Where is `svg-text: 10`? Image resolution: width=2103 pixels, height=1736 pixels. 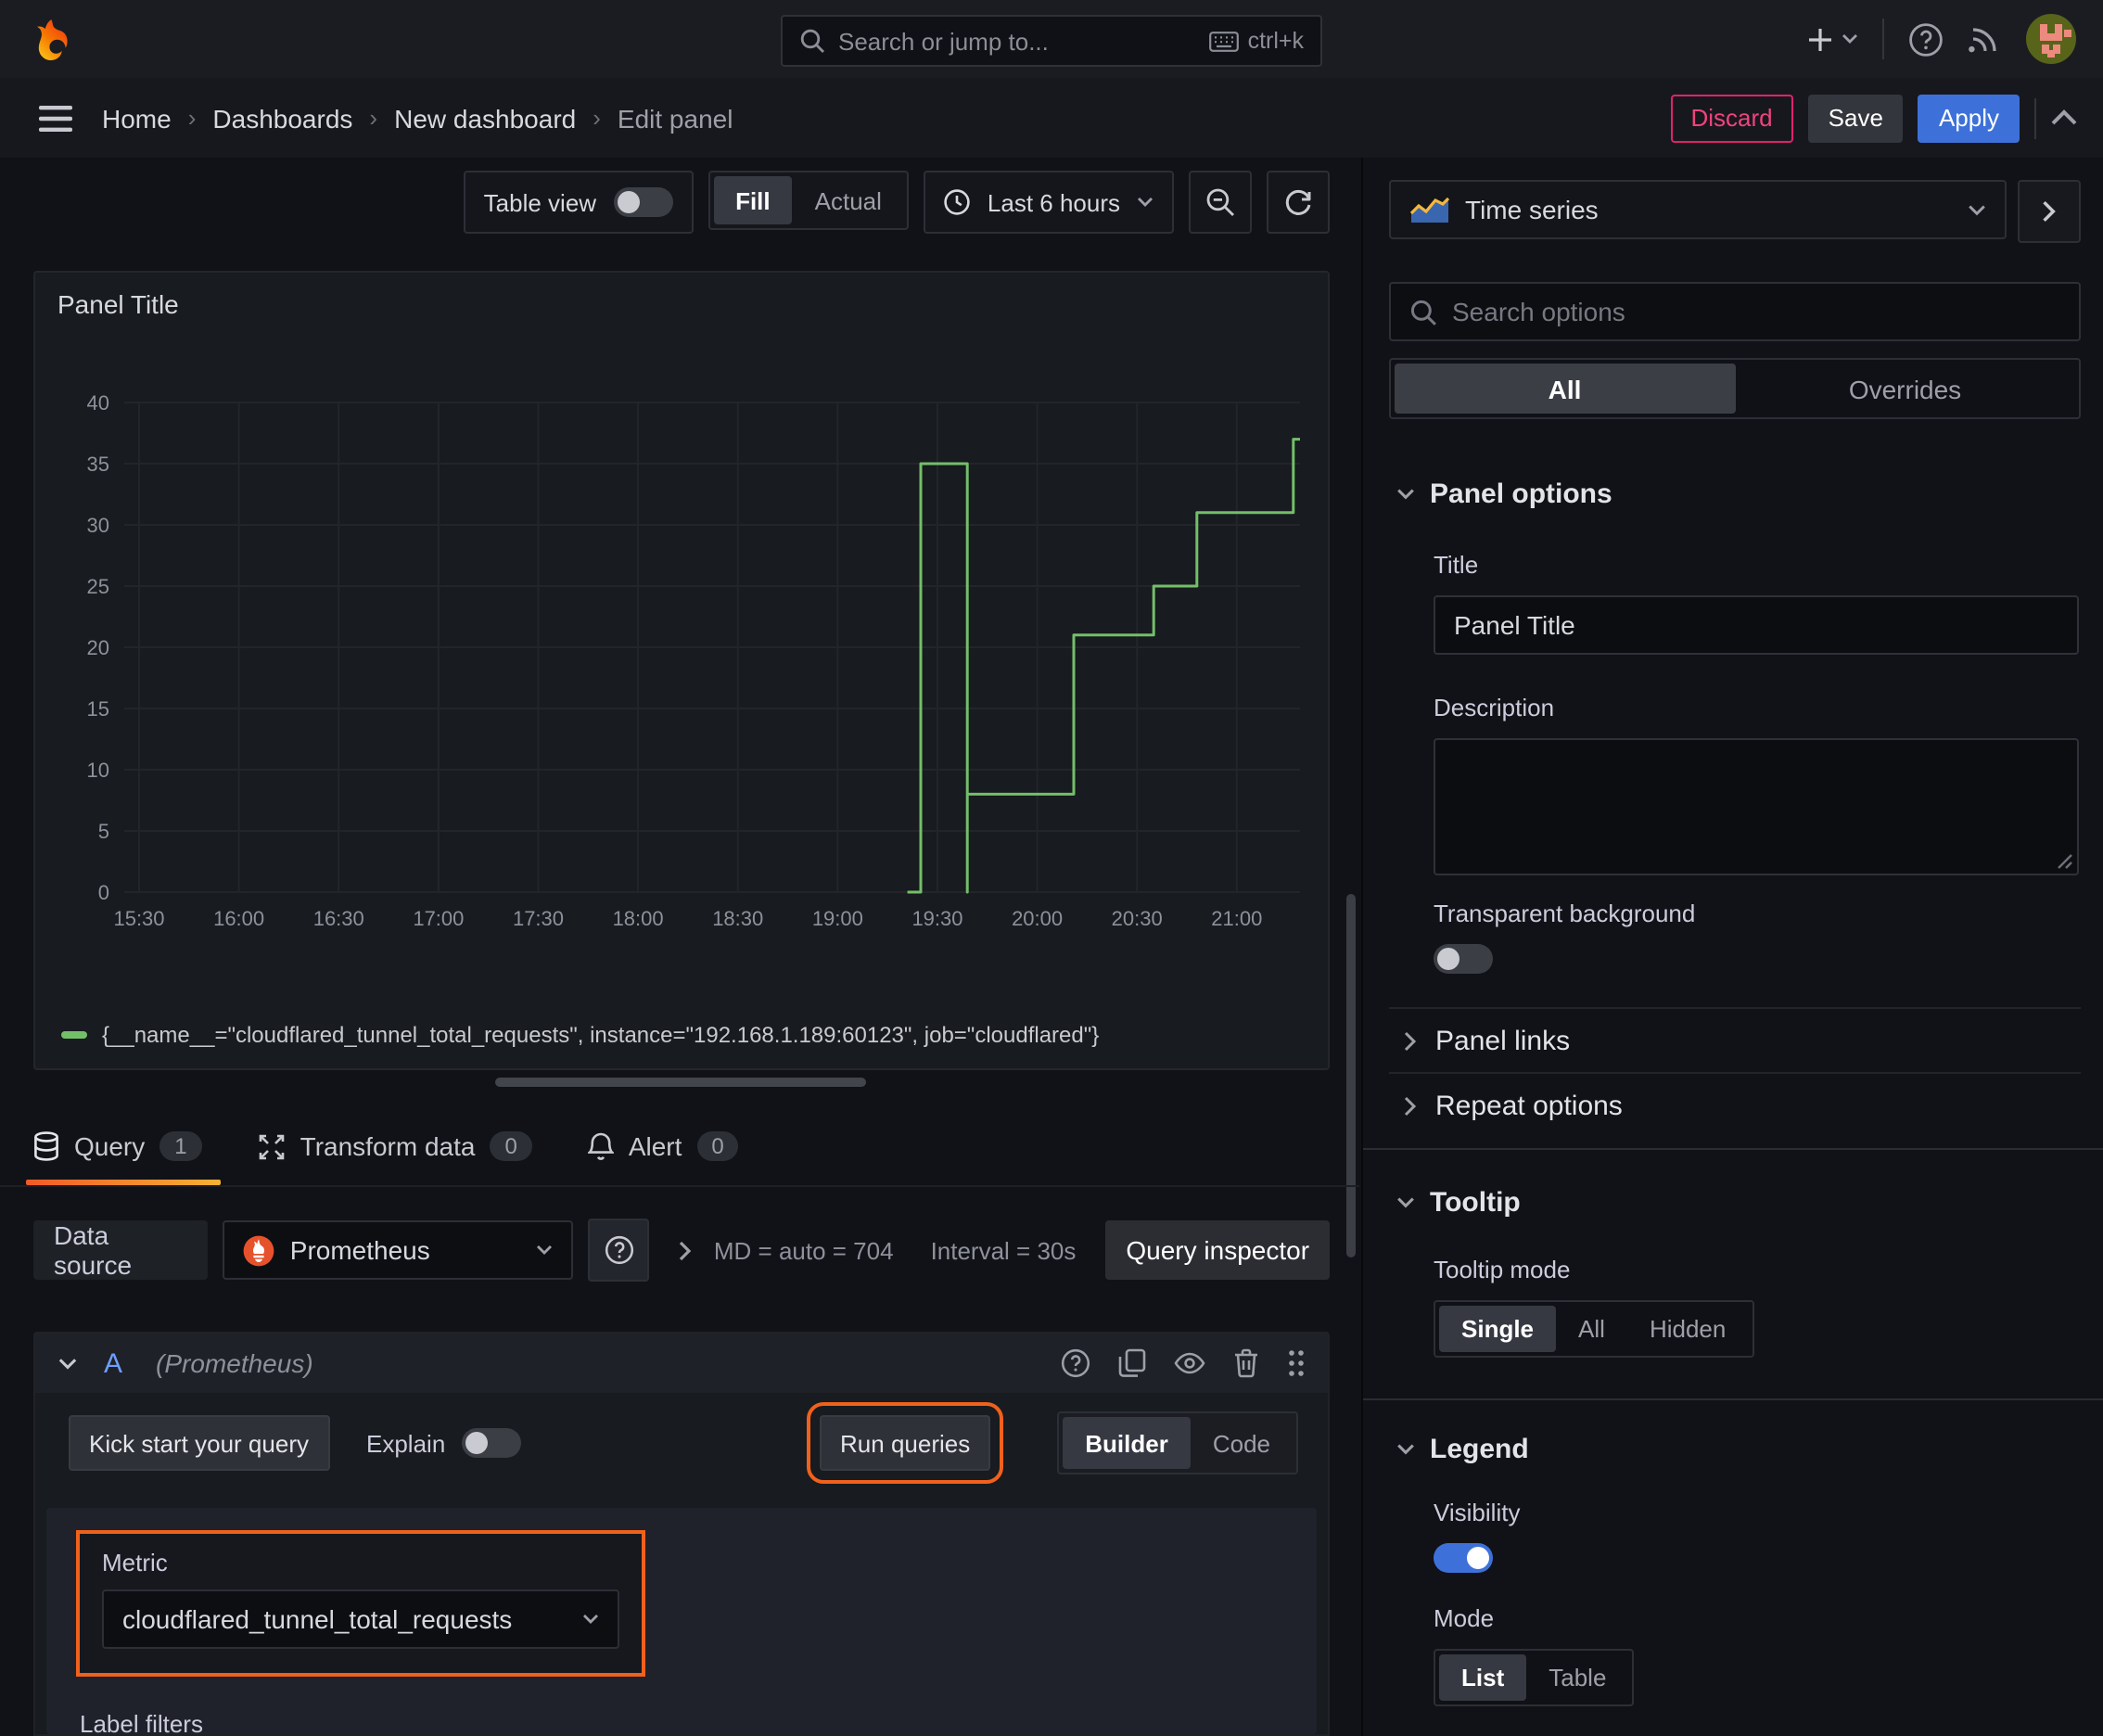
svg-text: 10 is located at coordinates (98, 770).